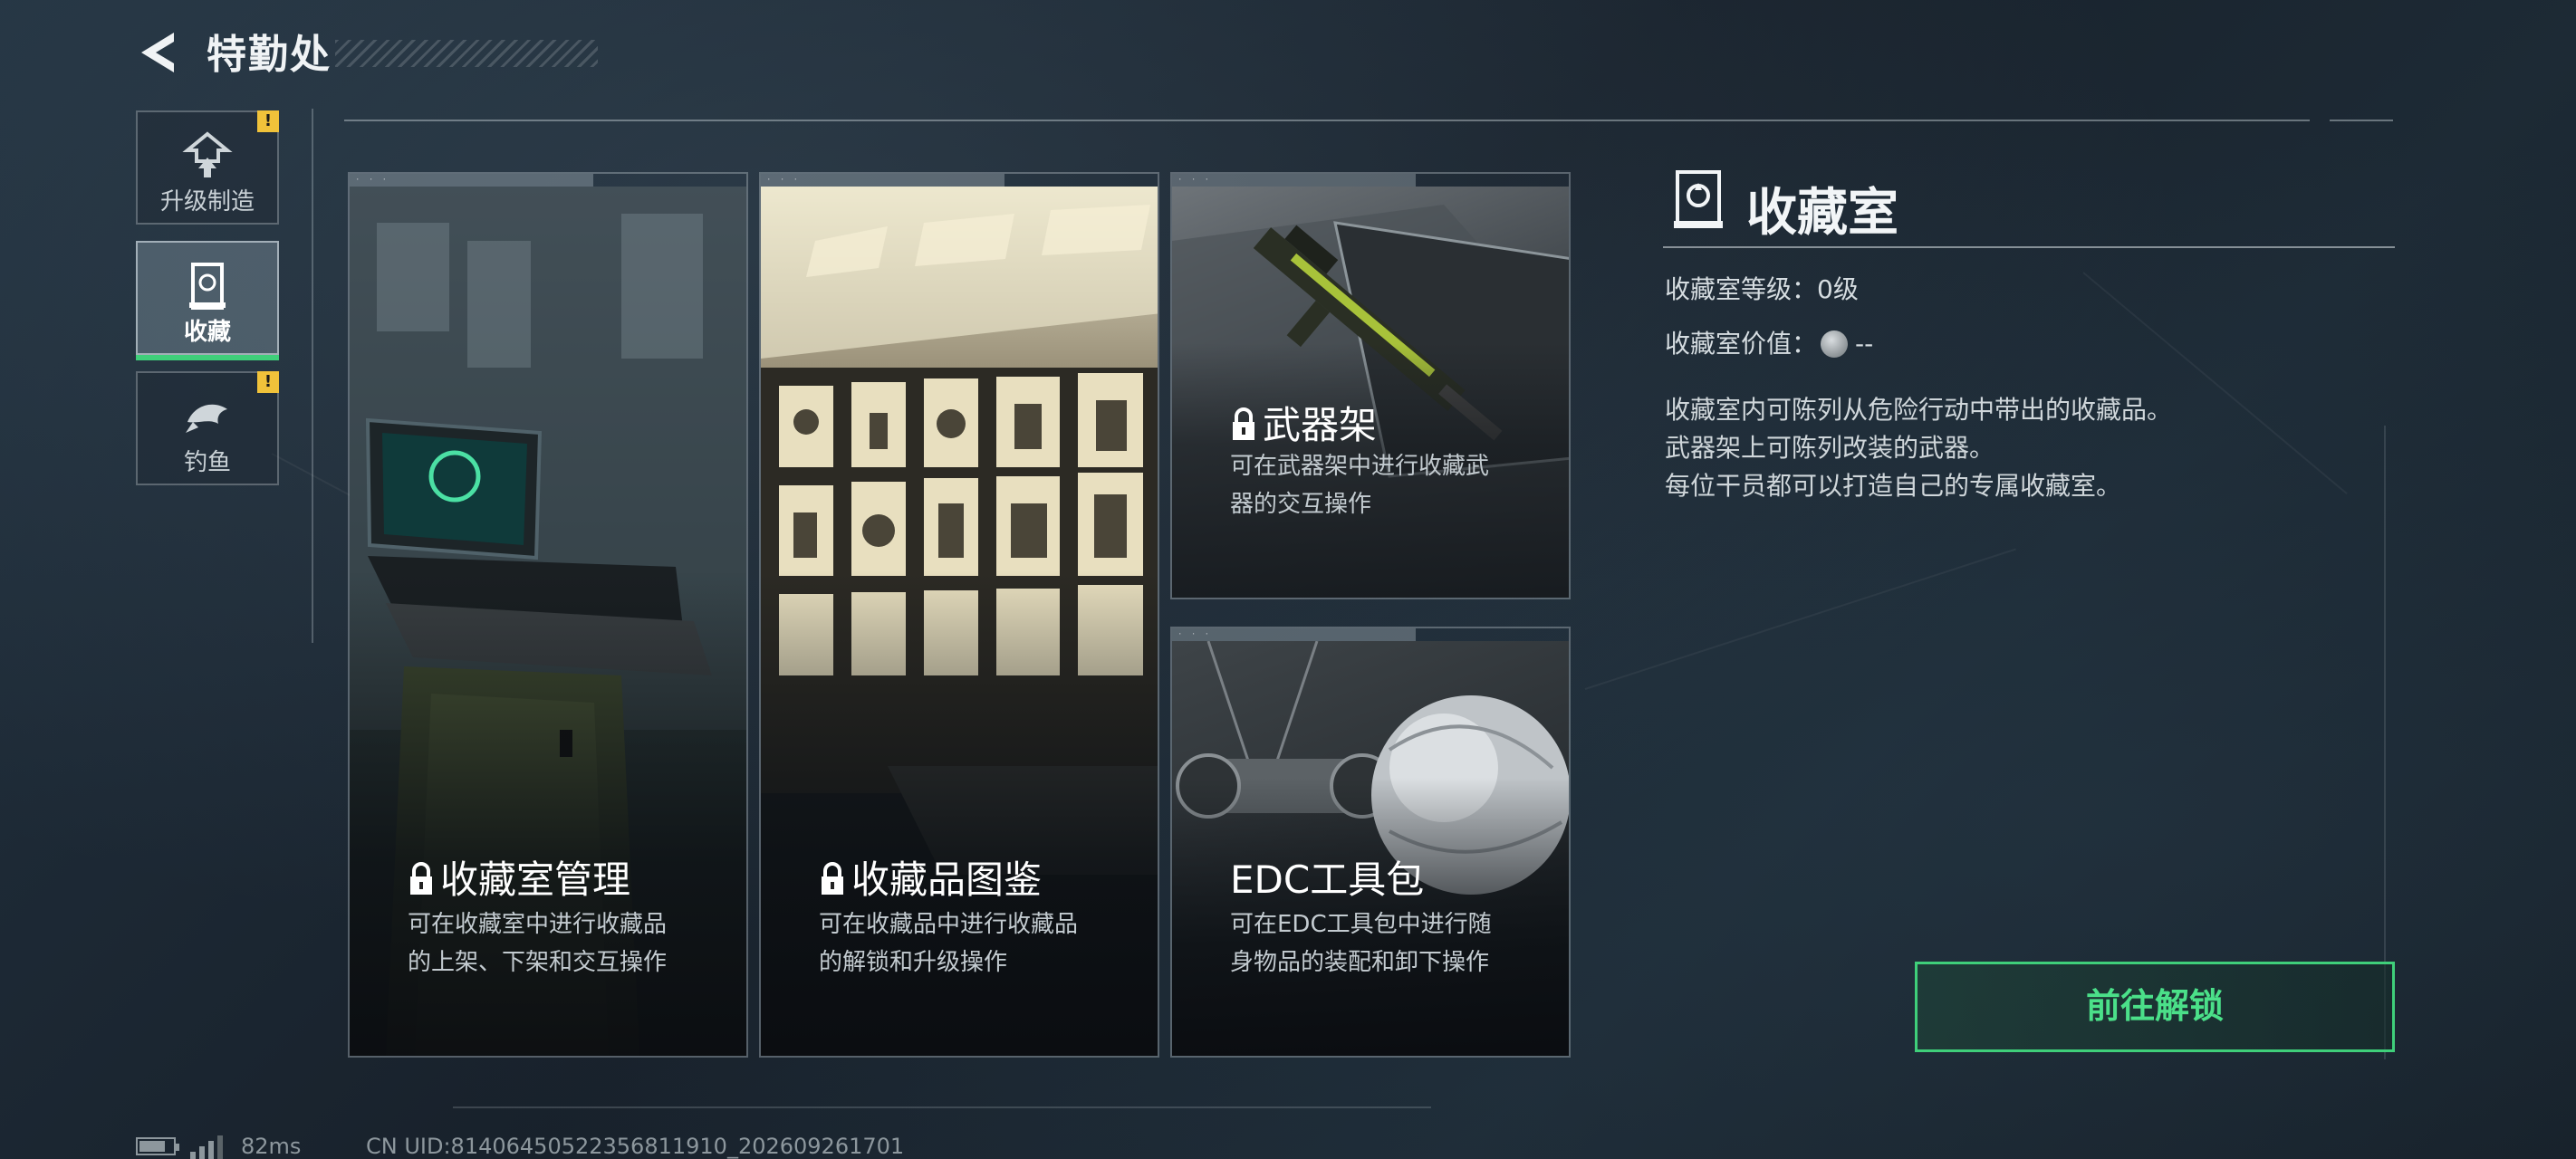 This screenshot has height=1159, width=2576. I want to click on card-title: EDC工具包, so click(1327, 877).